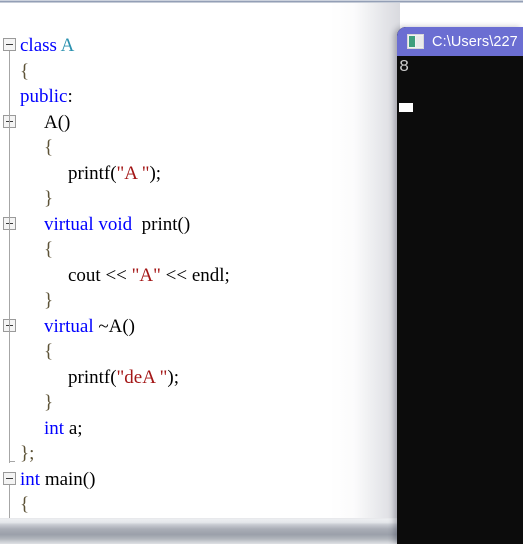  I want to click on code-token: :, so click(70, 96).